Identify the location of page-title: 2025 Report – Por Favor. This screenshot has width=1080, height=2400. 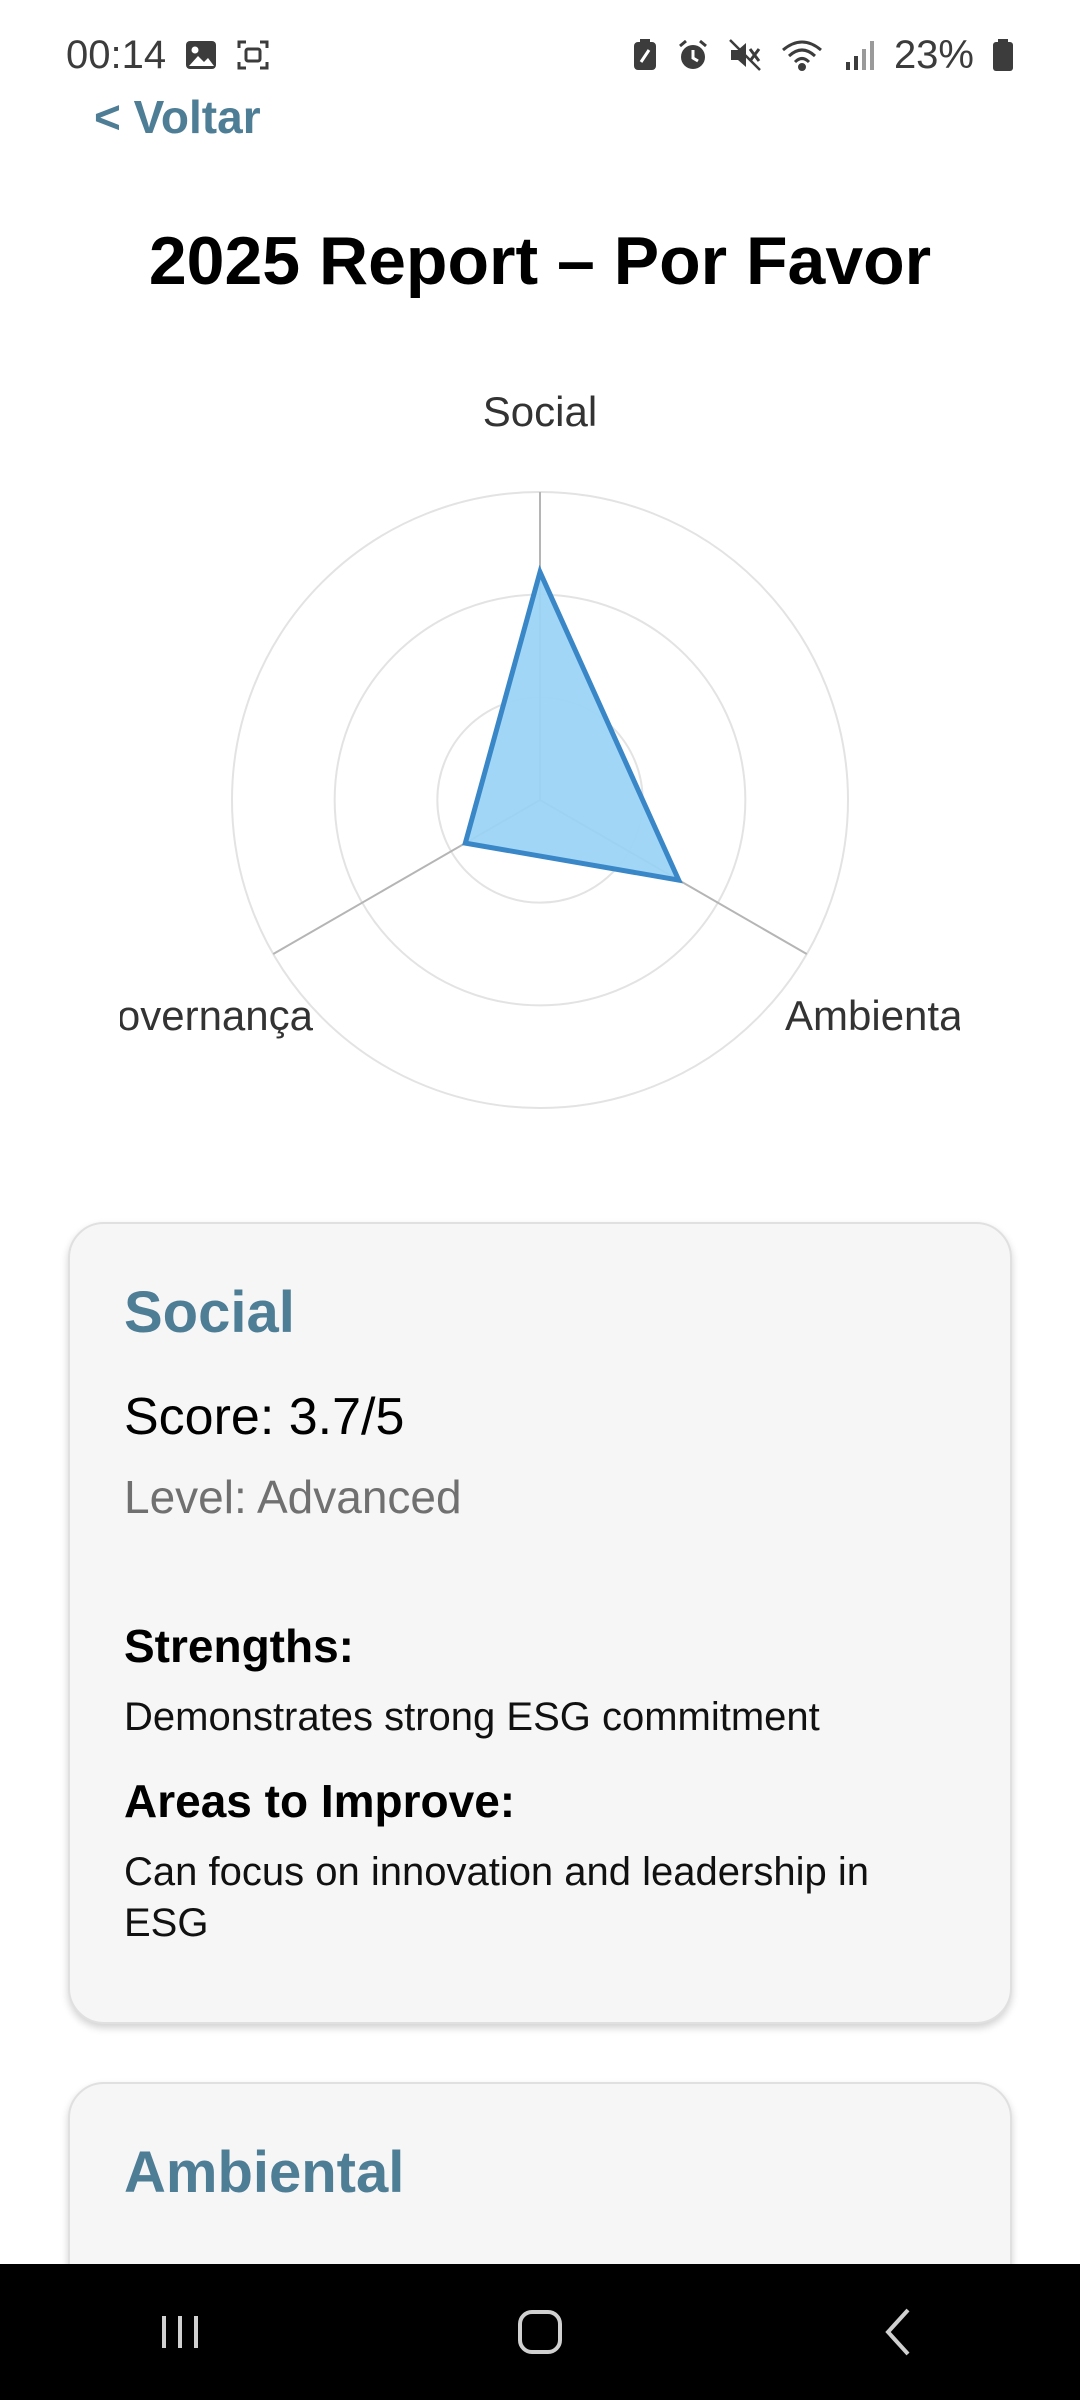
(540, 261).